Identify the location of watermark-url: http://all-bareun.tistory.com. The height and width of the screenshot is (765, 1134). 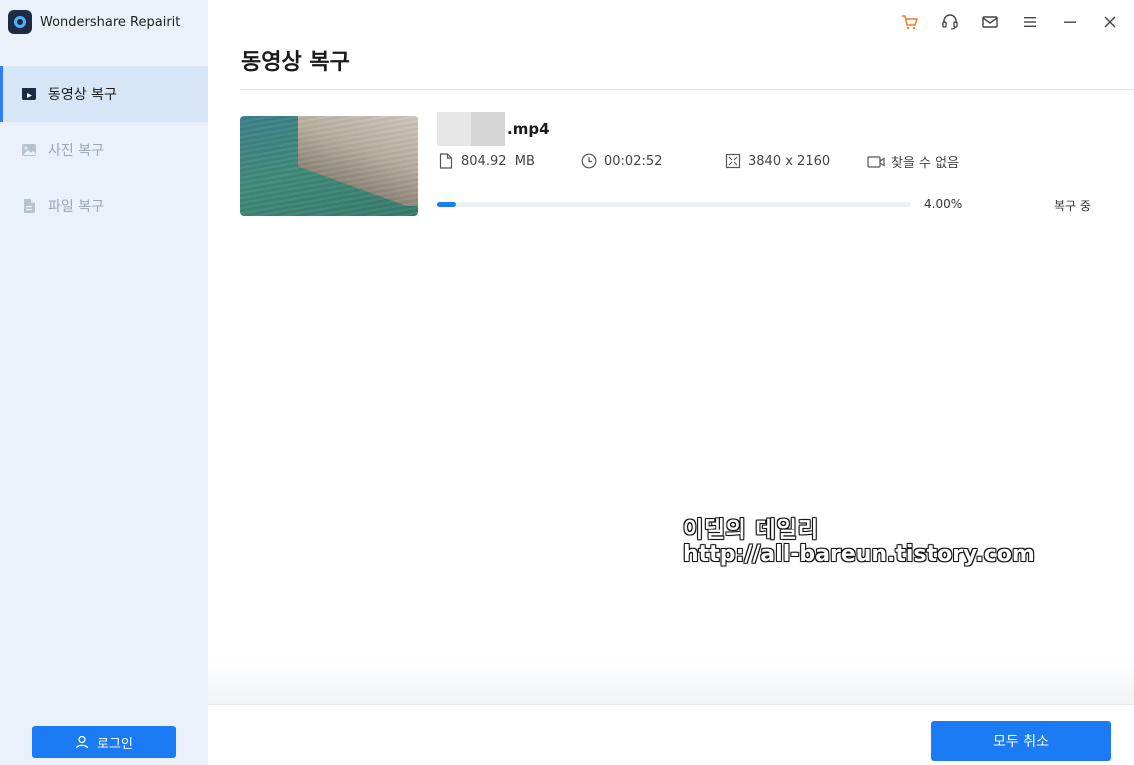
(859, 554).